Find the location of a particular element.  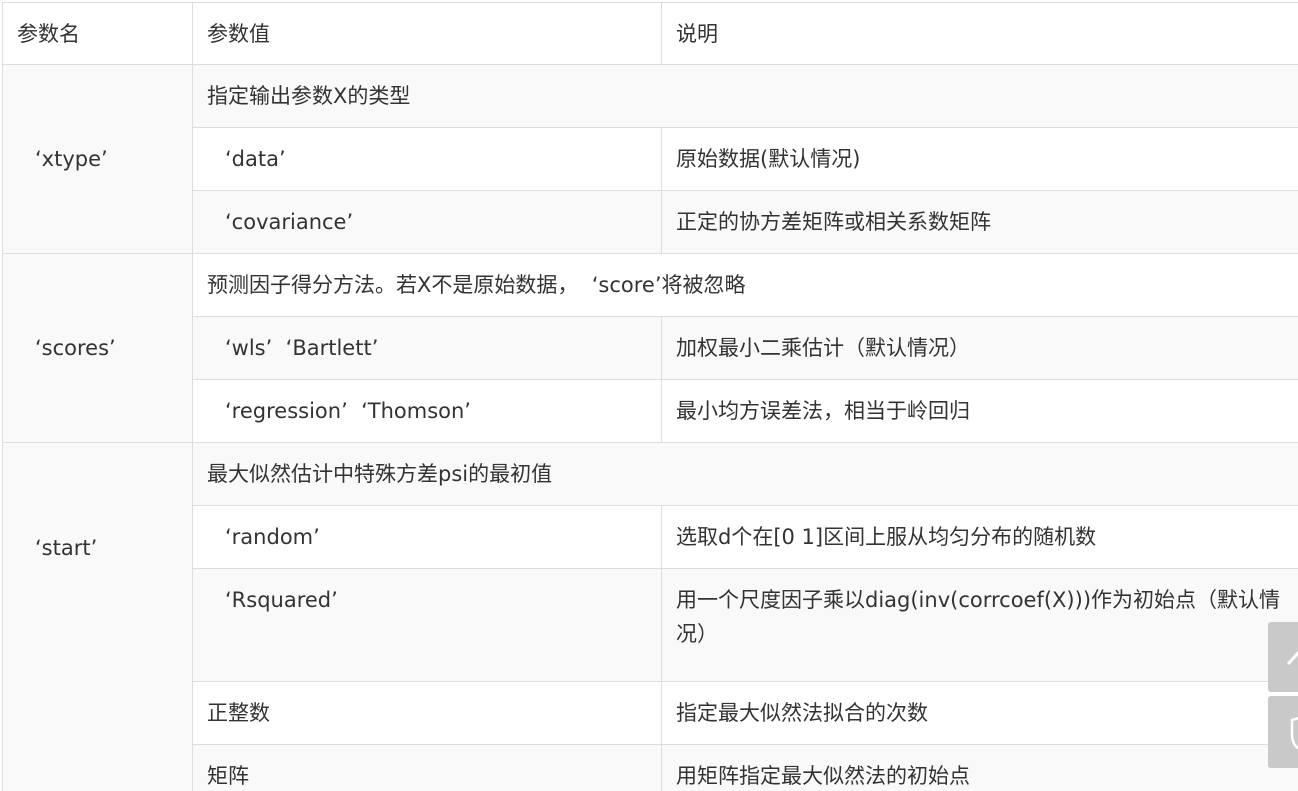

param-value: ‘wls’ ‘Bartlett’ is located at coordinates (427, 348).